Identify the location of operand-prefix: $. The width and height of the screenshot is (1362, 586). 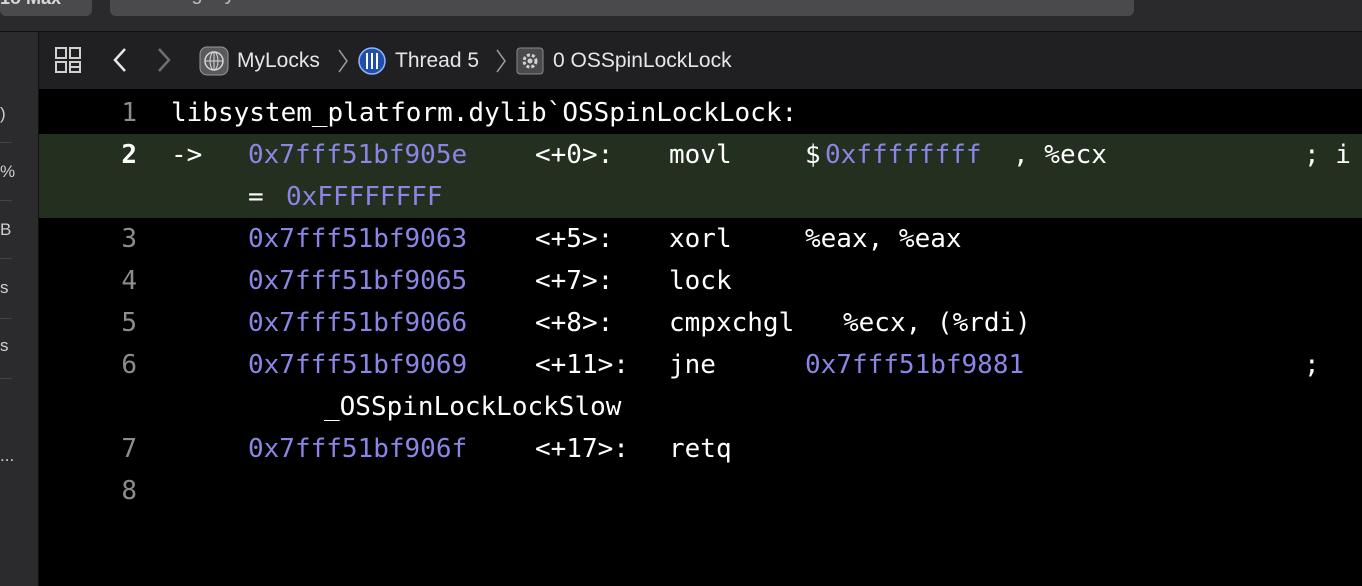
(813, 155).